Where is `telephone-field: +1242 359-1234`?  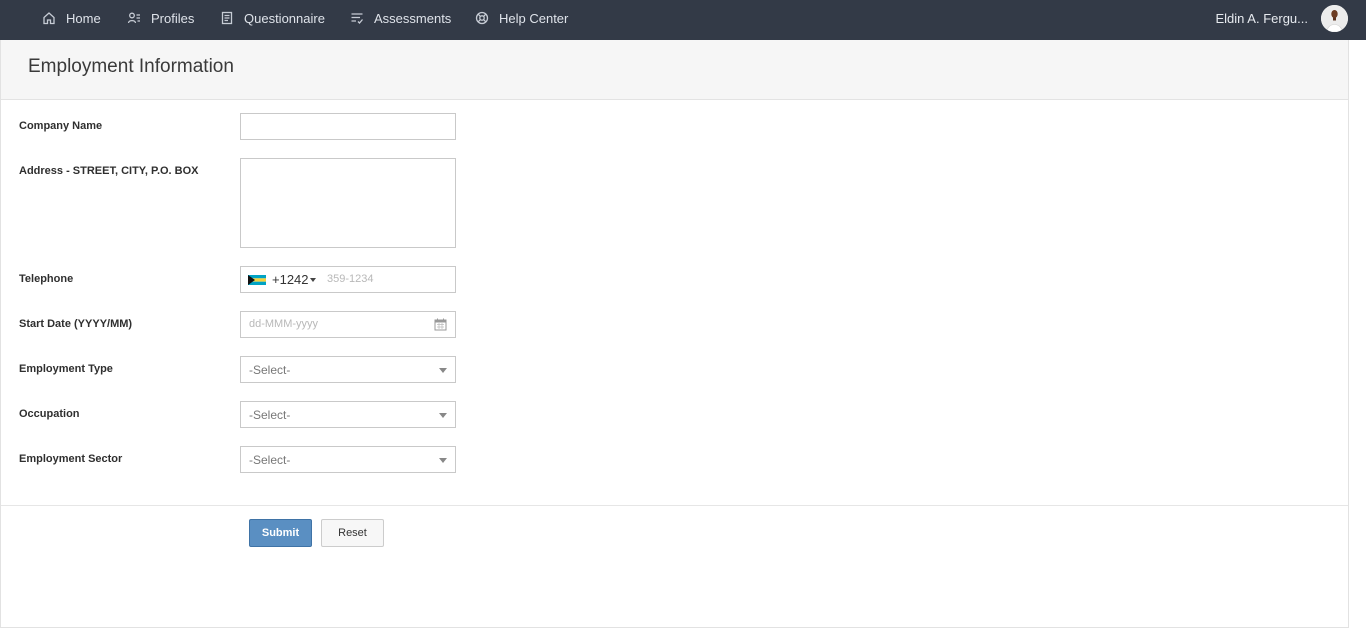 telephone-field: +1242 359-1234 is located at coordinates (348, 279).